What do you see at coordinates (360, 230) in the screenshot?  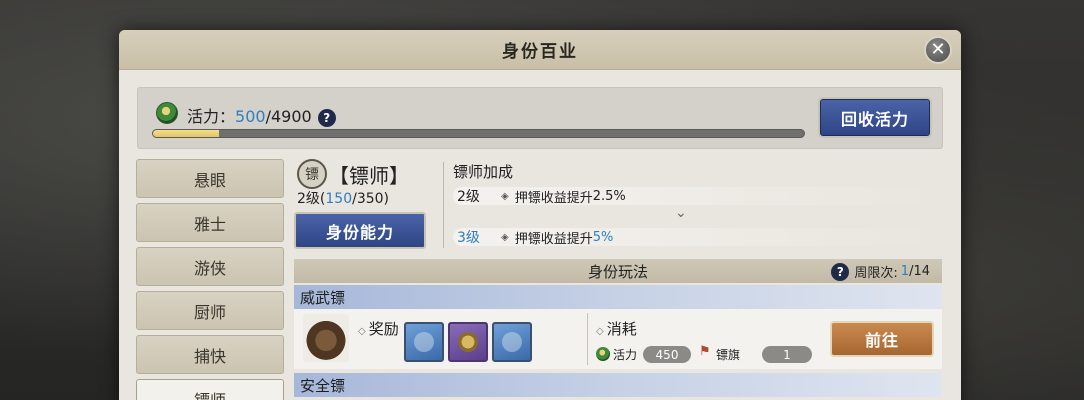 I see `identity-ability-button: 身份能力` at bounding box center [360, 230].